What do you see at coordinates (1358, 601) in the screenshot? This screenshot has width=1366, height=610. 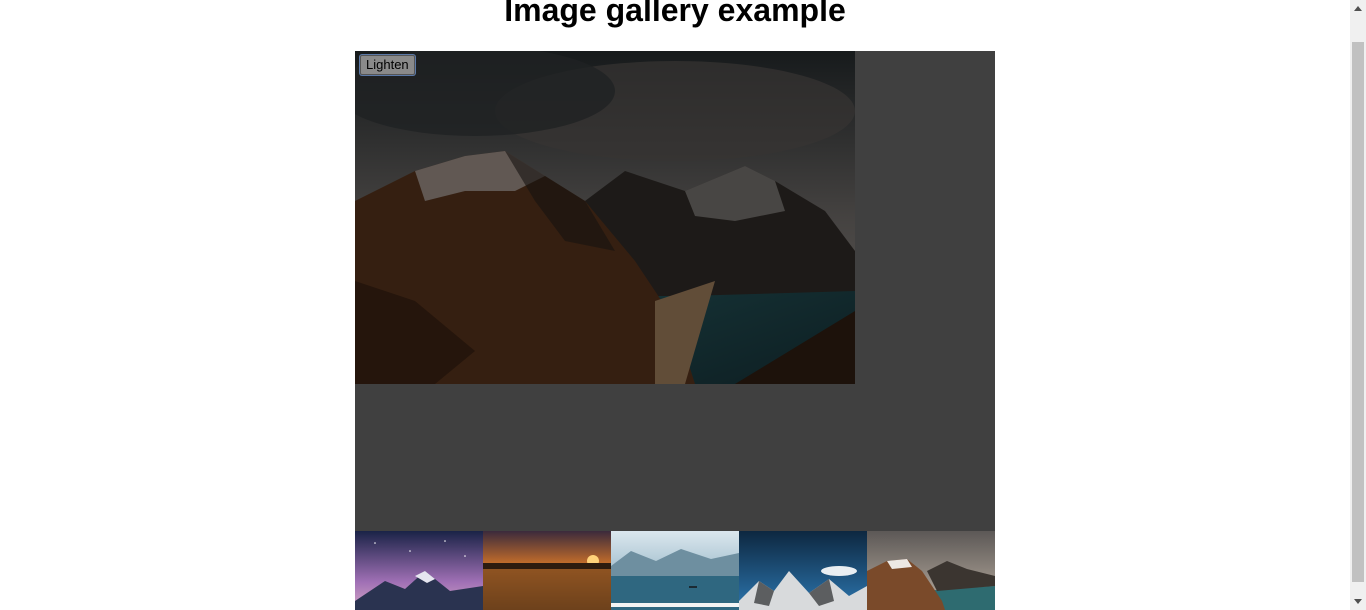 I see `scroll-down-arrow-icon` at bounding box center [1358, 601].